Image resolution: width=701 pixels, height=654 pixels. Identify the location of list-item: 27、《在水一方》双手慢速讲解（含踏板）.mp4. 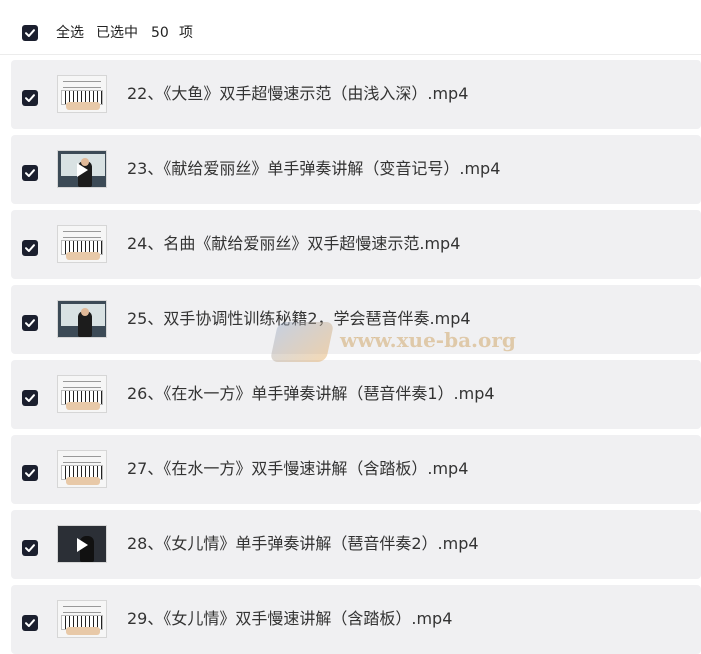
(356, 469).